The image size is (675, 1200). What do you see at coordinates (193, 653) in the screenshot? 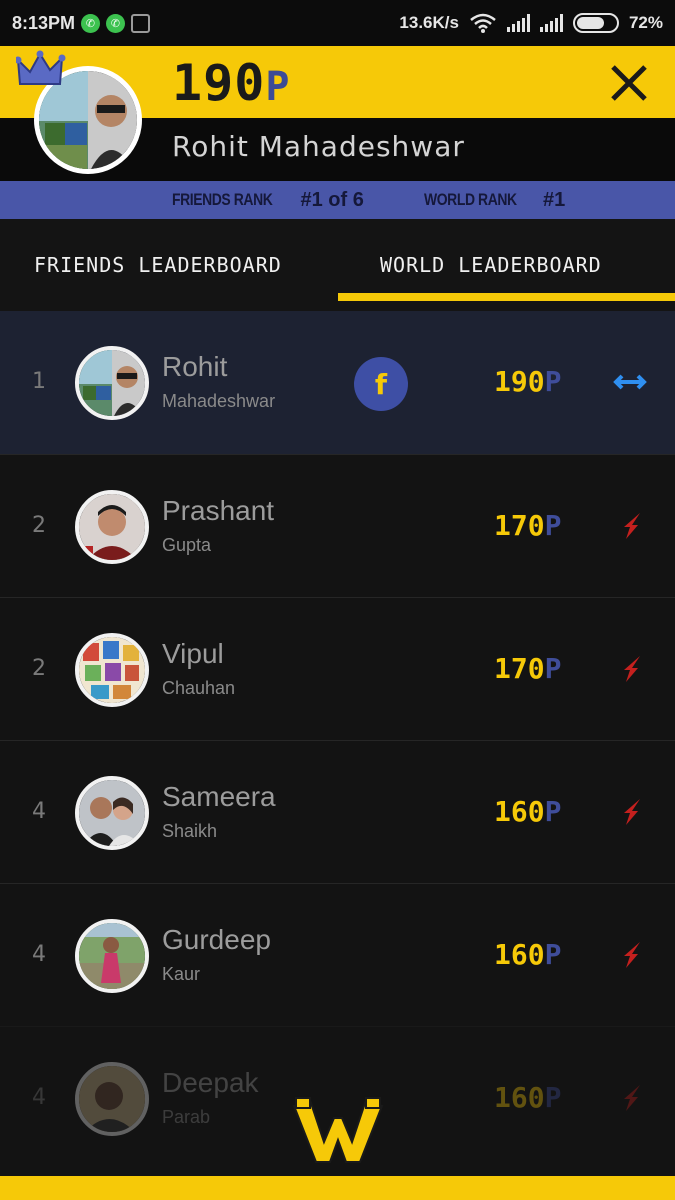
I see `player-first-name: Vipul` at bounding box center [193, 653].